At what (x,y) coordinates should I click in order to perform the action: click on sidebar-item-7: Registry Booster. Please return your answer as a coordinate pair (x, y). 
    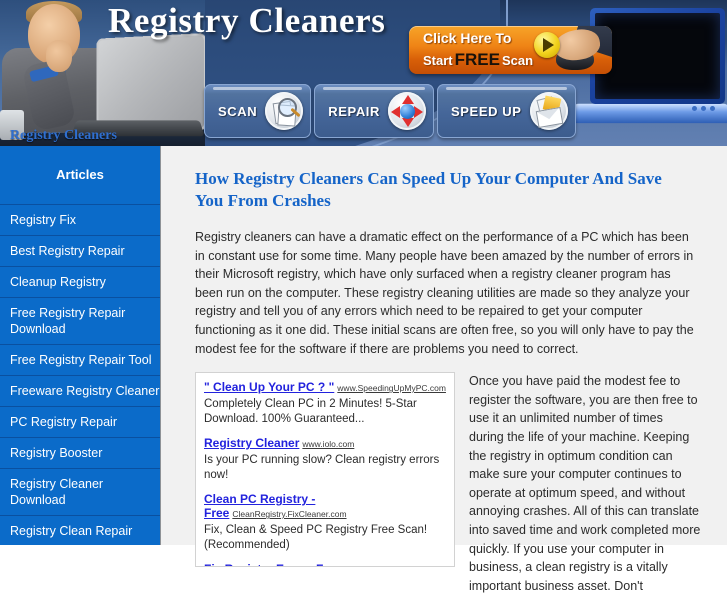
    Looking at the image, I should click on (80, 453).